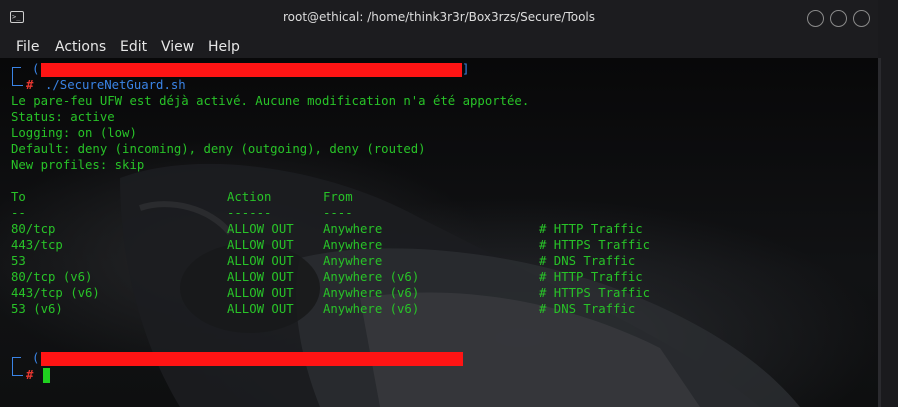 This screenshot has height=407, width=898. I want to click on output-line: Logging: on (low), so click(74, 133).